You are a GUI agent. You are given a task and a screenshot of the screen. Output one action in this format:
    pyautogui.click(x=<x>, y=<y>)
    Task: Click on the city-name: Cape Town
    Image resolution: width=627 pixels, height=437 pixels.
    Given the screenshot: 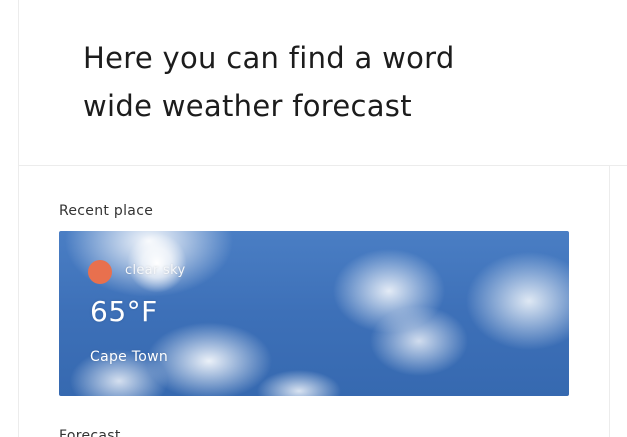 What is the action you would take?
    pyautogui.click(x=129, y=357)
    